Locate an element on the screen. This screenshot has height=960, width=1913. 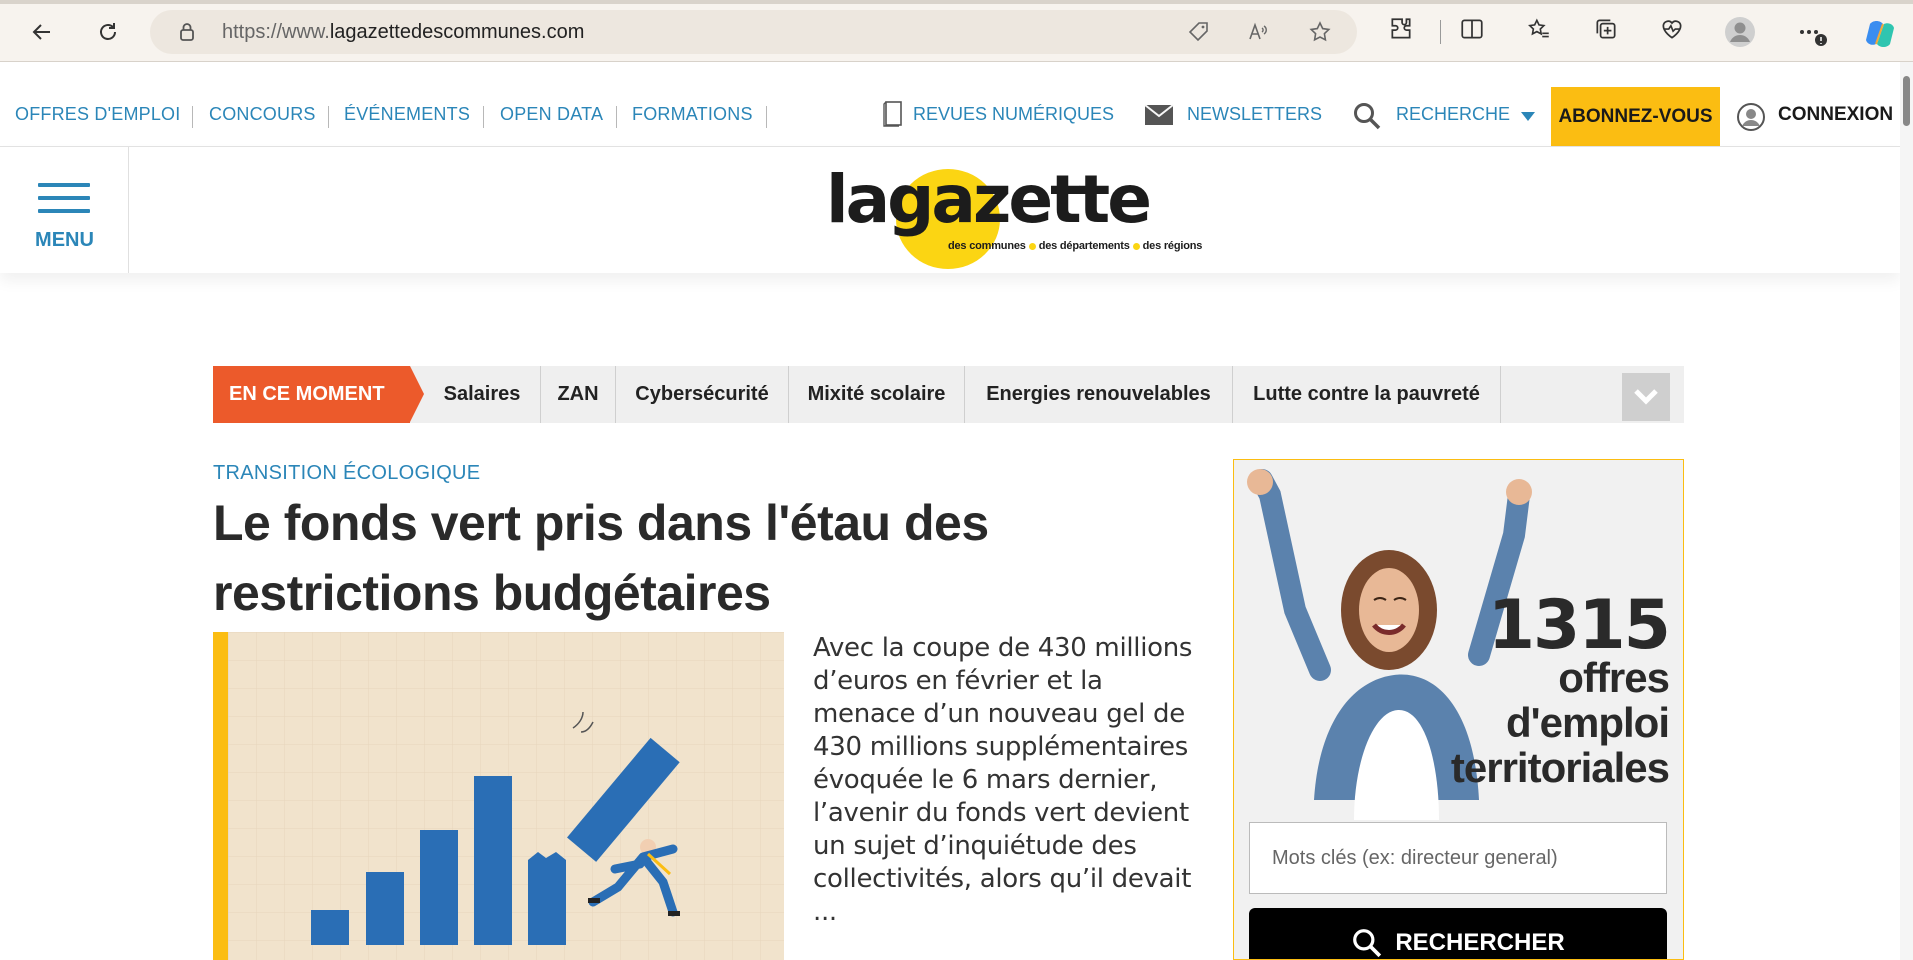
nav-newsletters: NEWSLETTERS is located at coordinates (1254, 114).